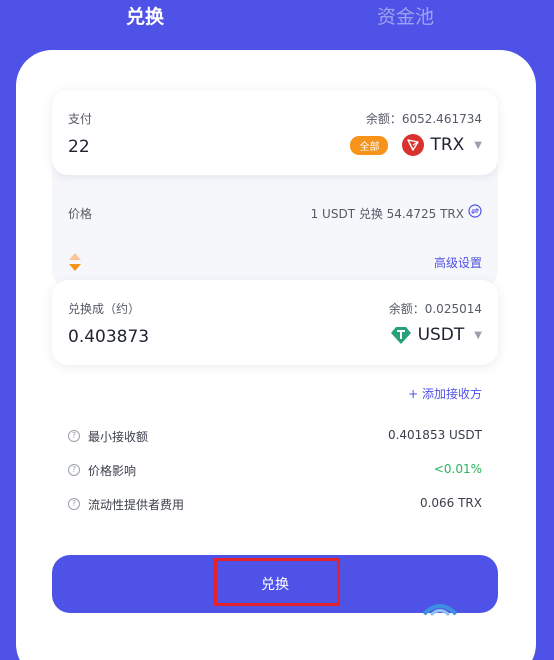  I want to click on price-label: 价格, so click(80, 214).